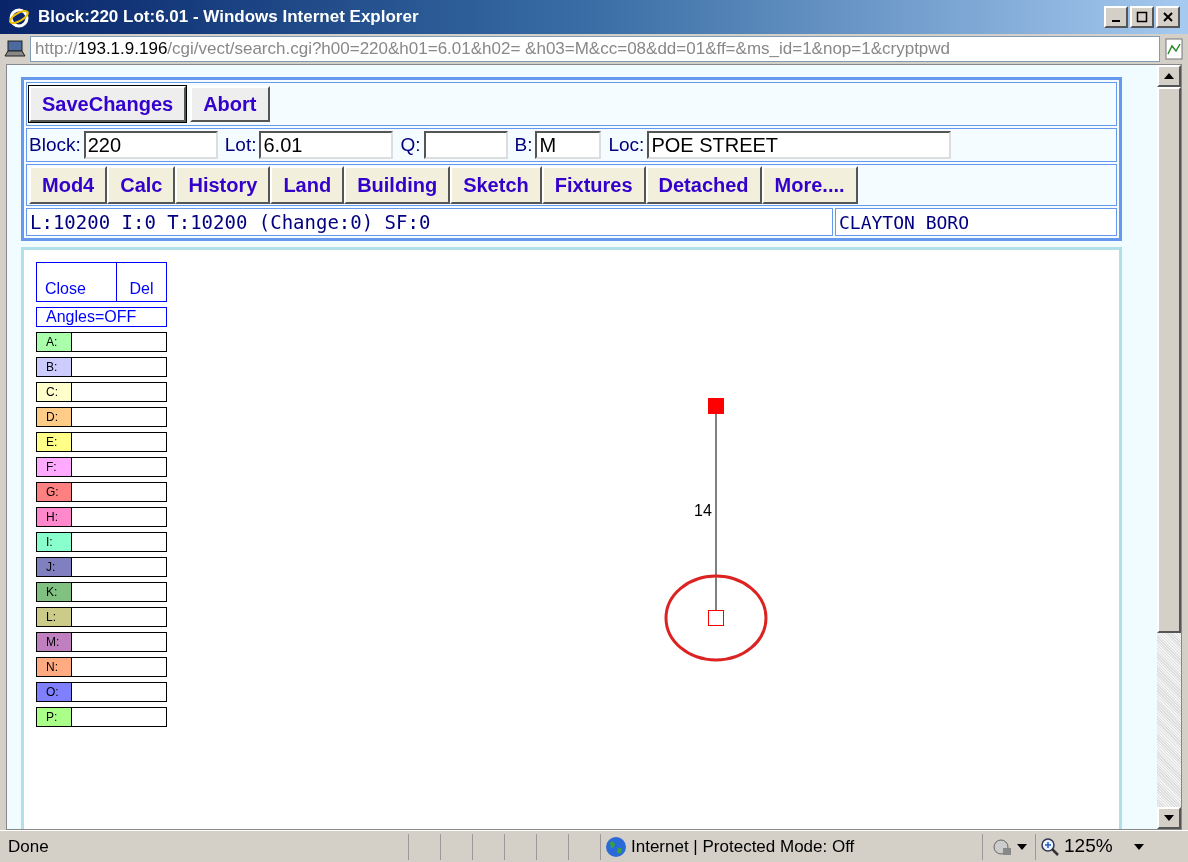 The image size is (1188, 862). I want to click on down-arrow-icon, so click(1169, 818).